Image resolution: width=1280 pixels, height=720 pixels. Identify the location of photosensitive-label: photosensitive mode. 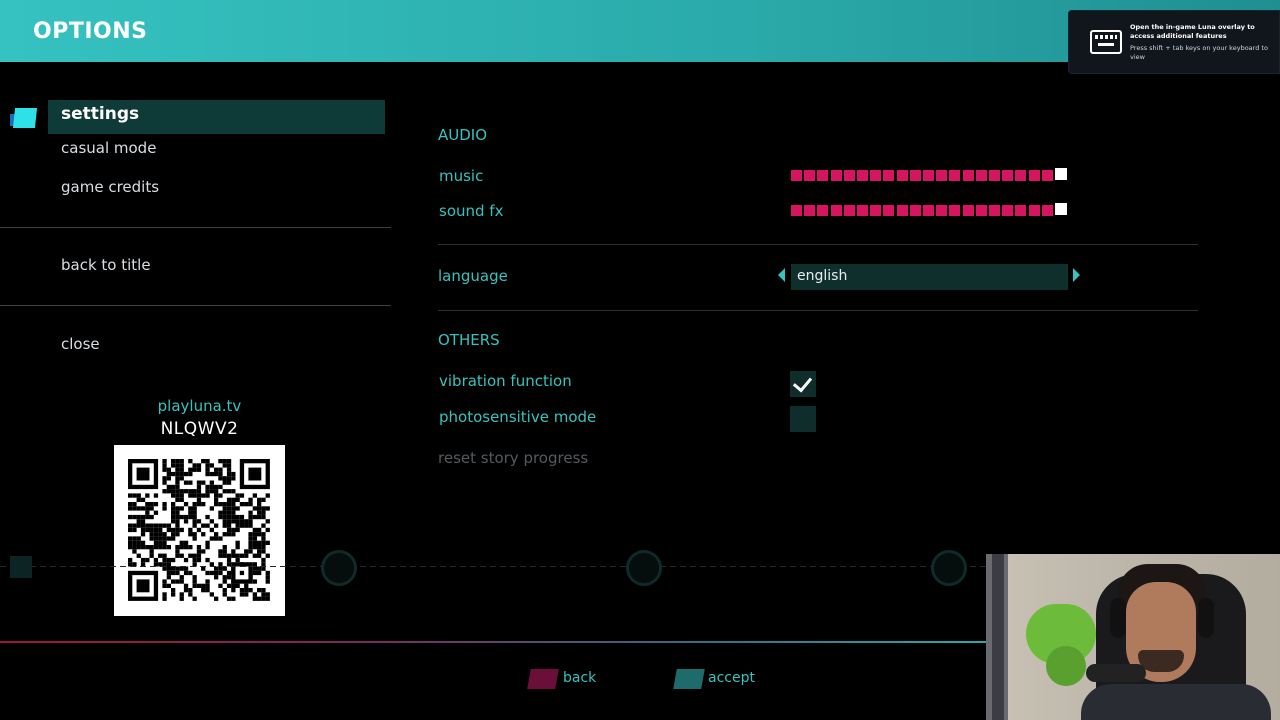
(518, 417).